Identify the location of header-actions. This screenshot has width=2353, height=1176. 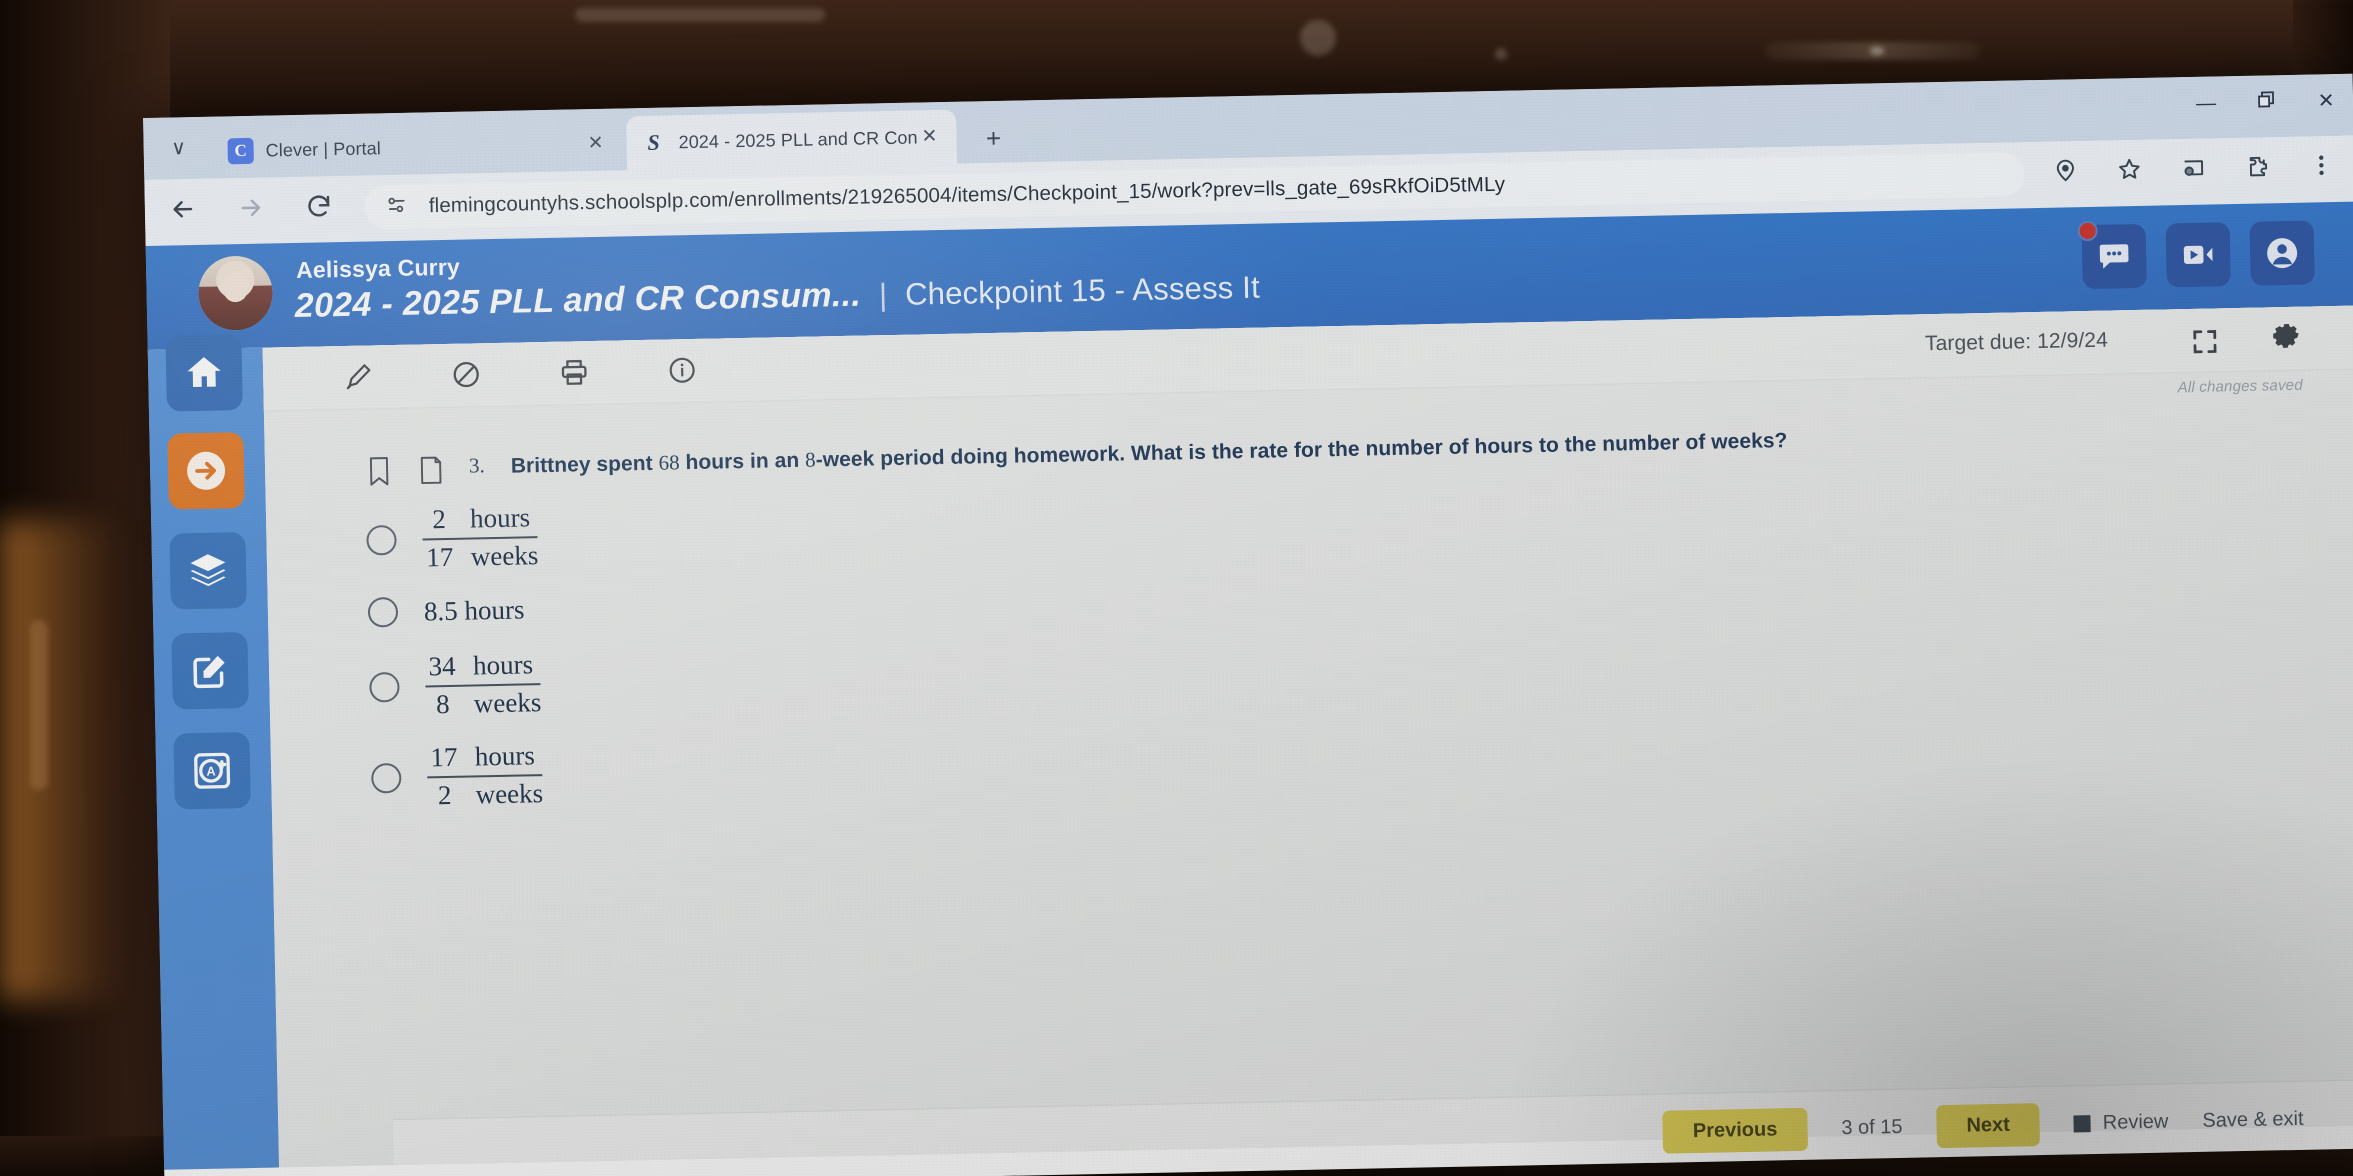
(2196, 255).